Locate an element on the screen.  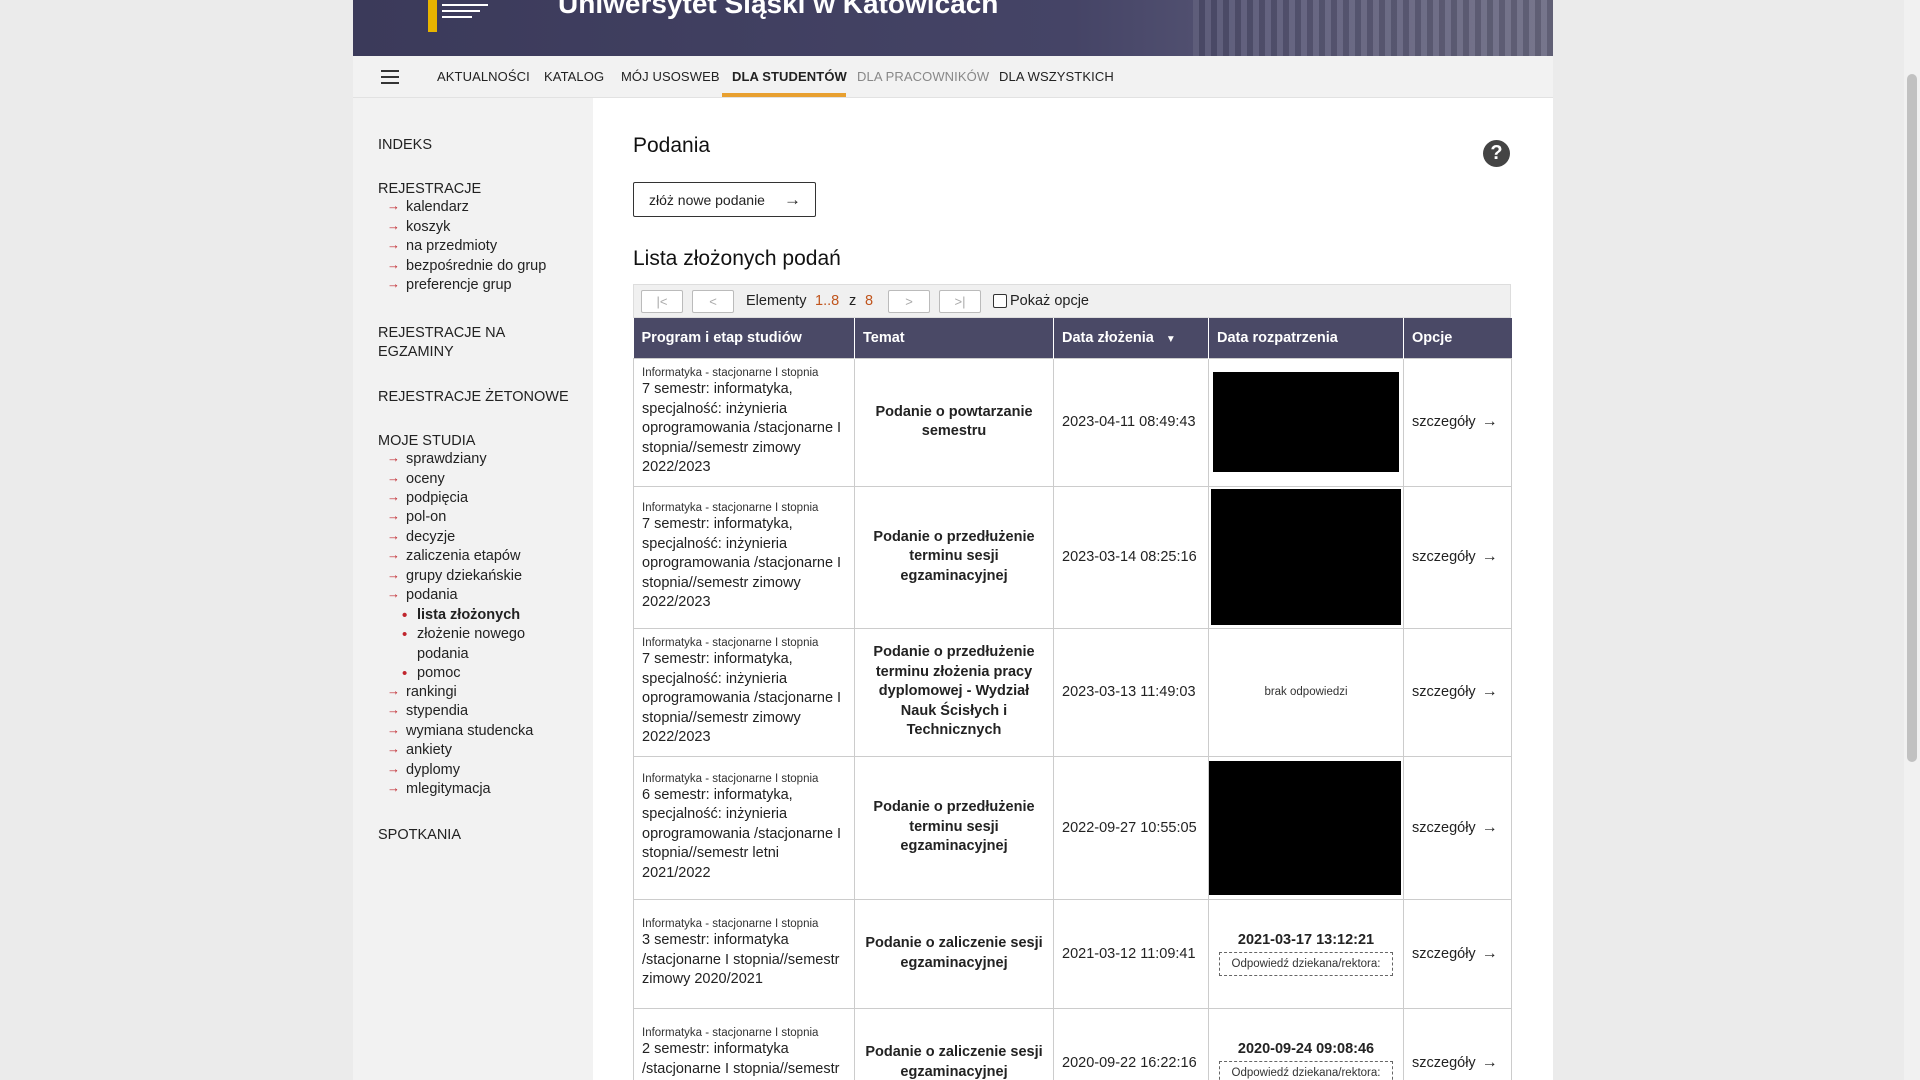
sidebar-item-preferencje-grup: preferencje grup is located at coordinates (449, 284).